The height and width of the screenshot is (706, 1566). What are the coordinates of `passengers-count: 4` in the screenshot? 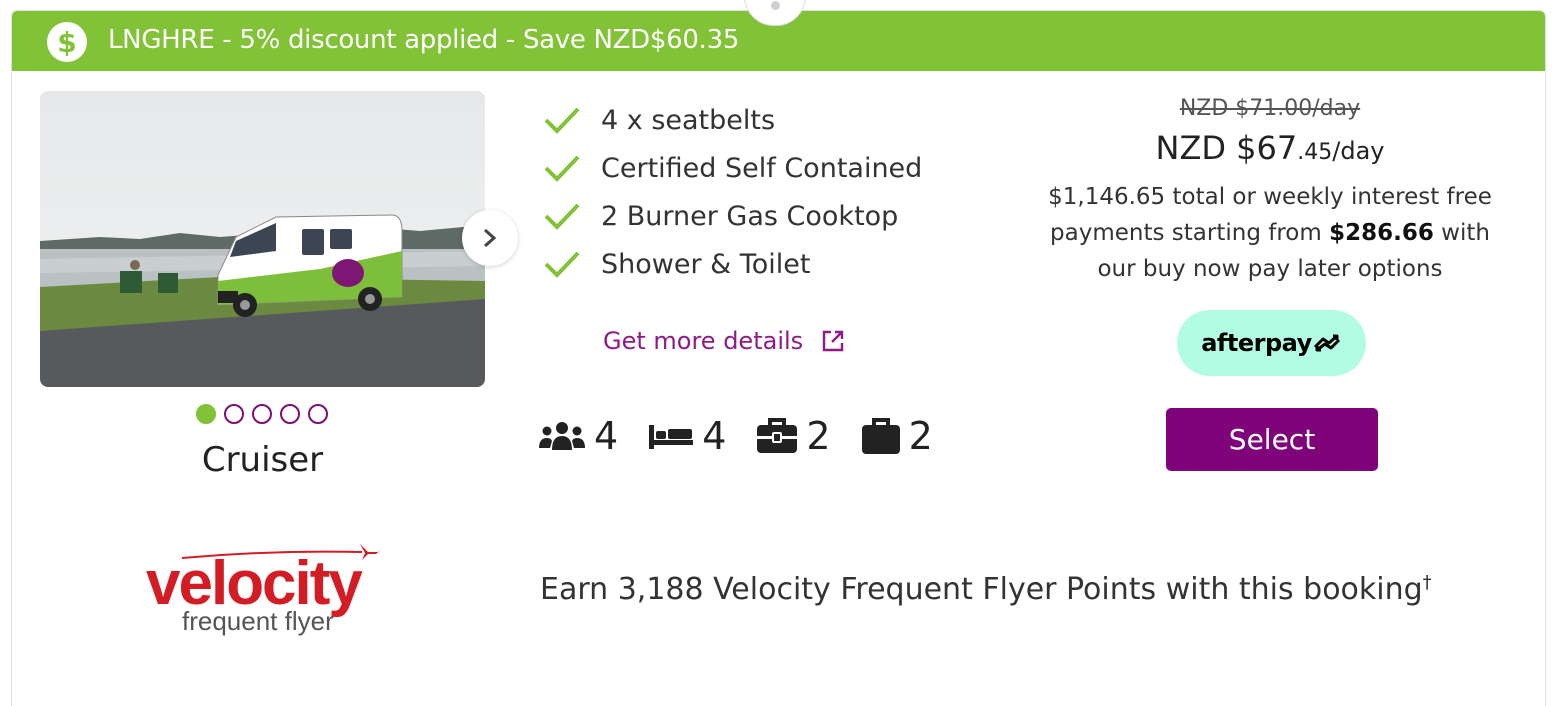 It's located at (606, 436).